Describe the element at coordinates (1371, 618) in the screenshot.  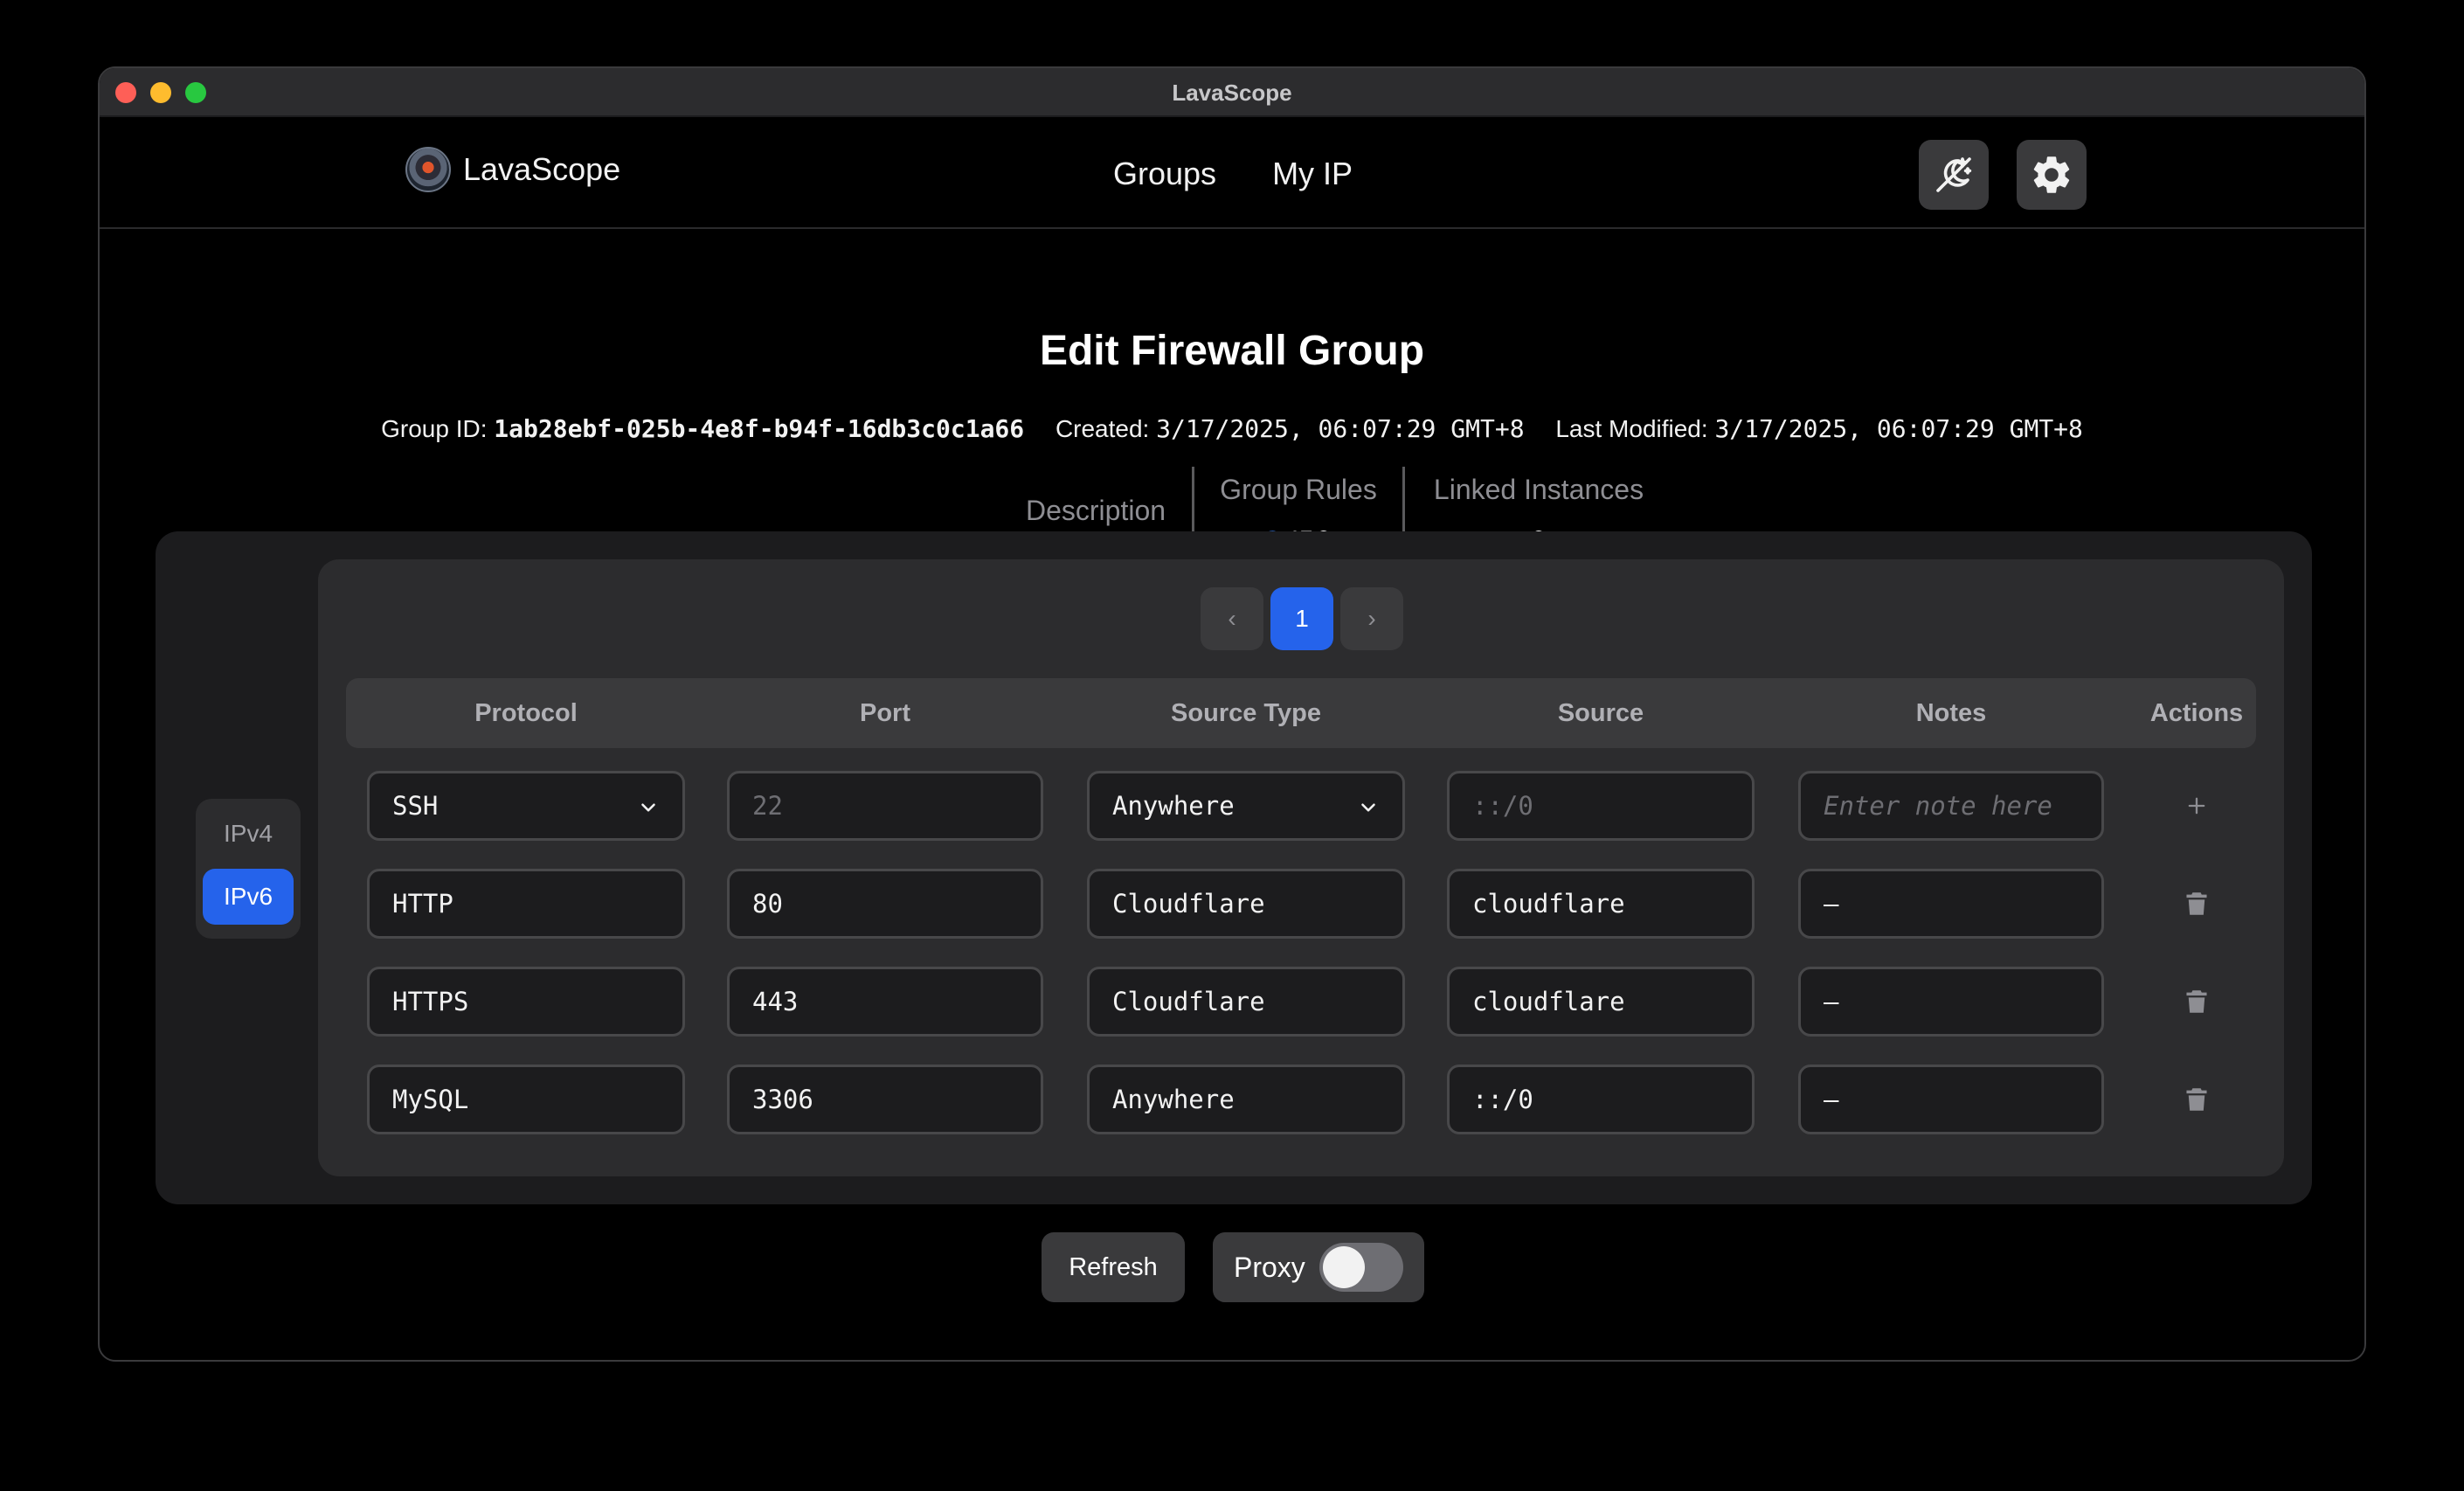
I see `next-page-button: ›` at that location.